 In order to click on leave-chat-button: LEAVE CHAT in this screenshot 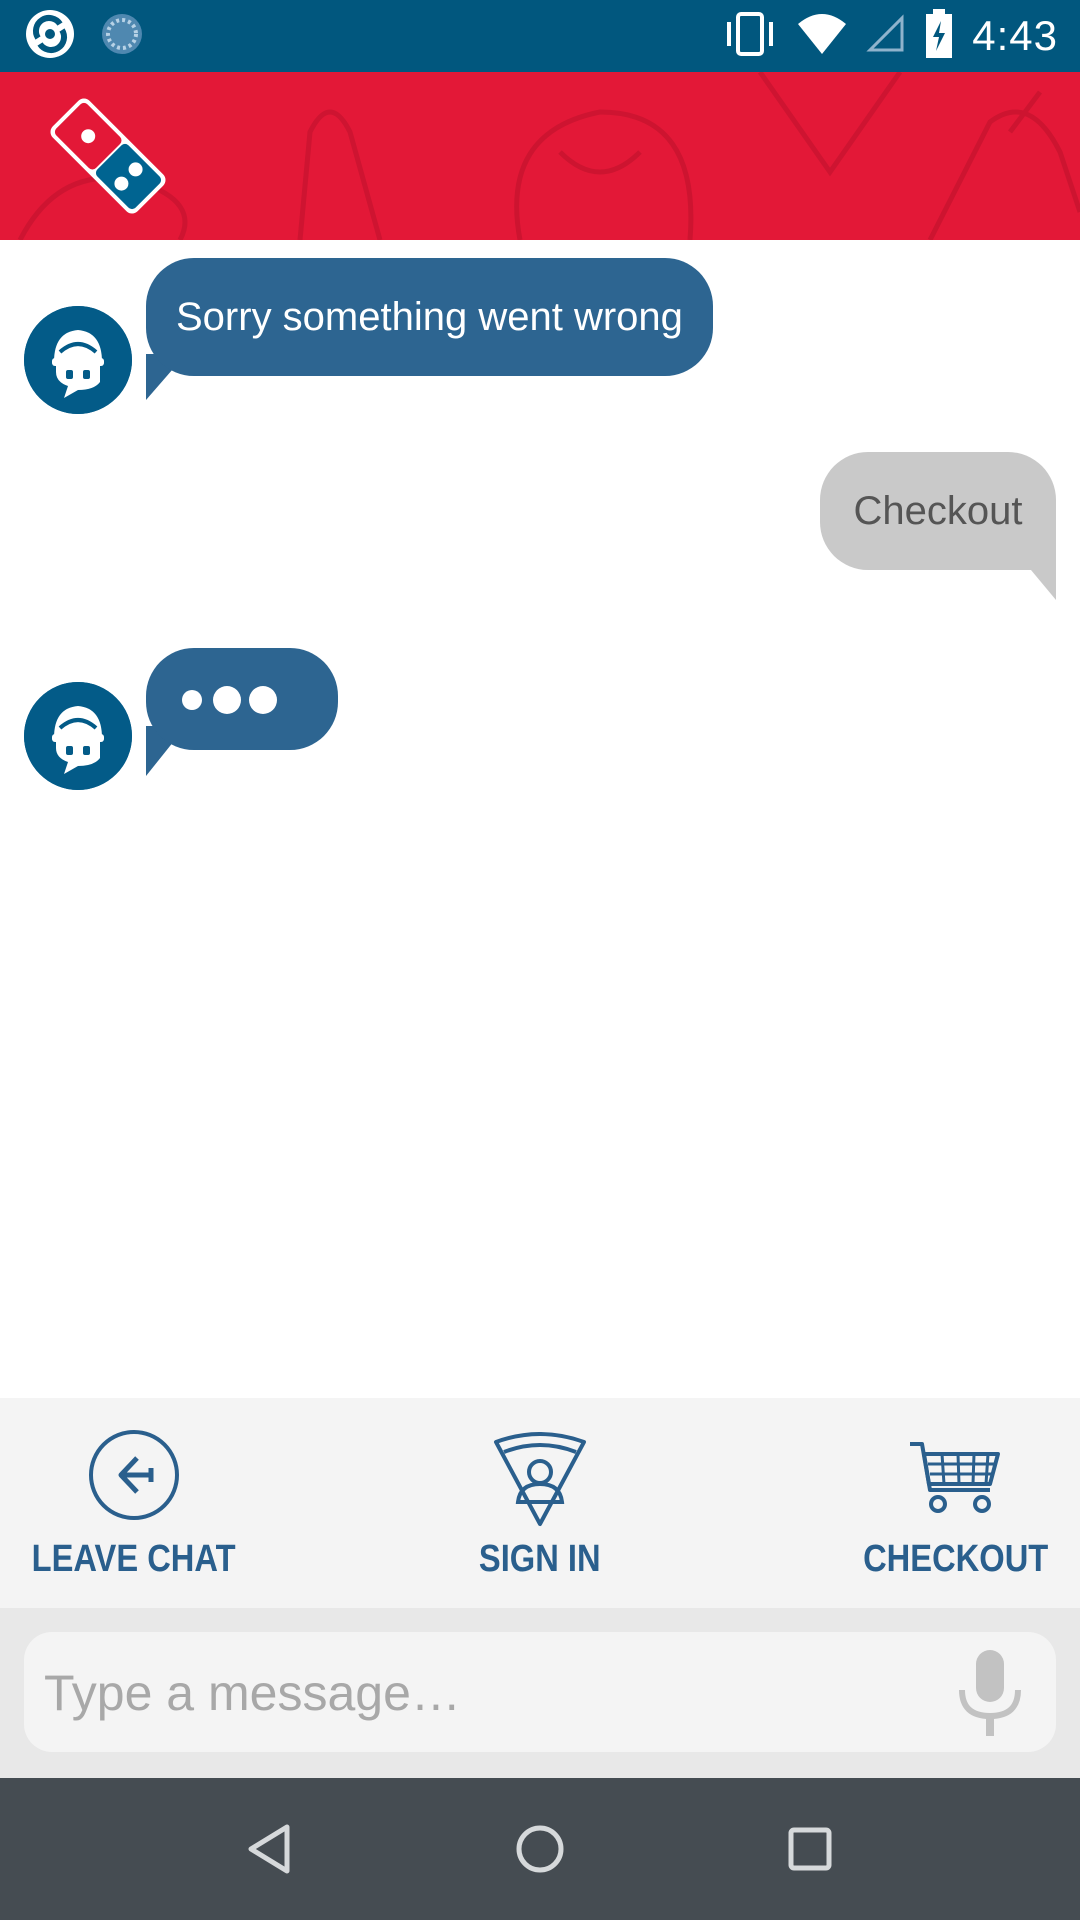, I will do `click(134, 1503)`.